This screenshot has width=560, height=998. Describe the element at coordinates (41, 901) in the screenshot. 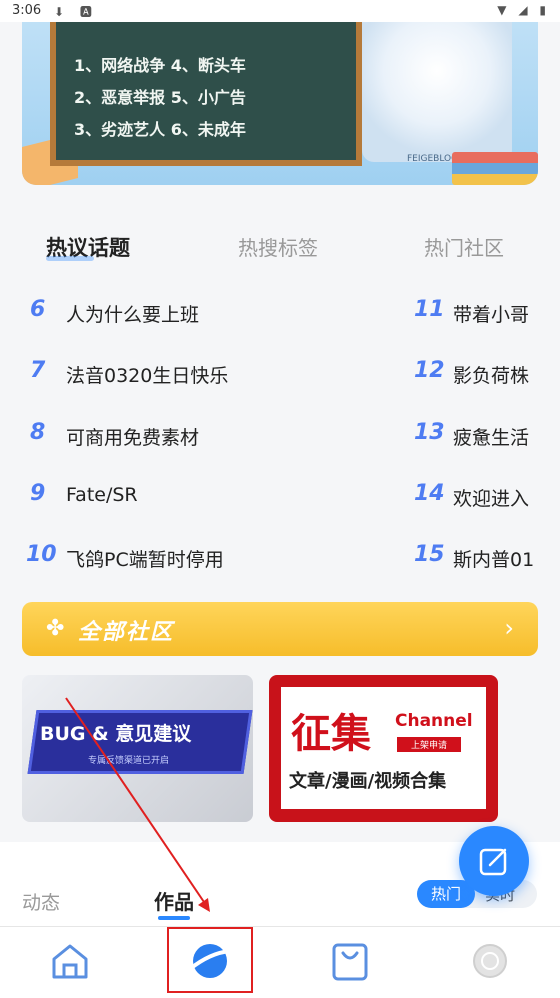

I see `tab-dynamic: 动态` at that location.